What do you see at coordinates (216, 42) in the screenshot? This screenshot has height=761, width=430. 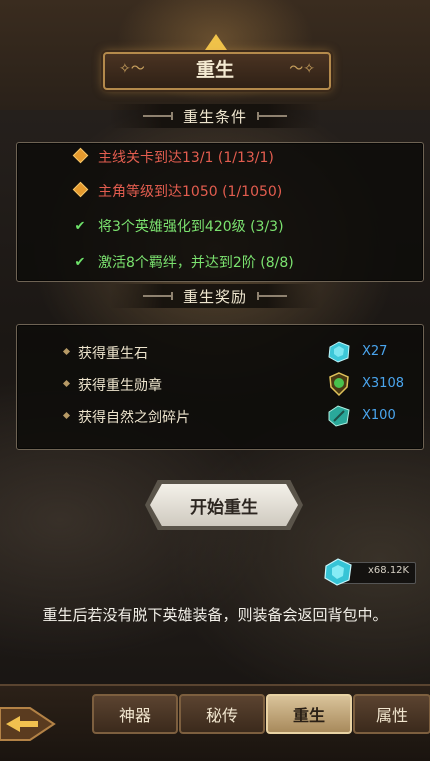 I see `crown-icon` at bounding box center [216, 42].